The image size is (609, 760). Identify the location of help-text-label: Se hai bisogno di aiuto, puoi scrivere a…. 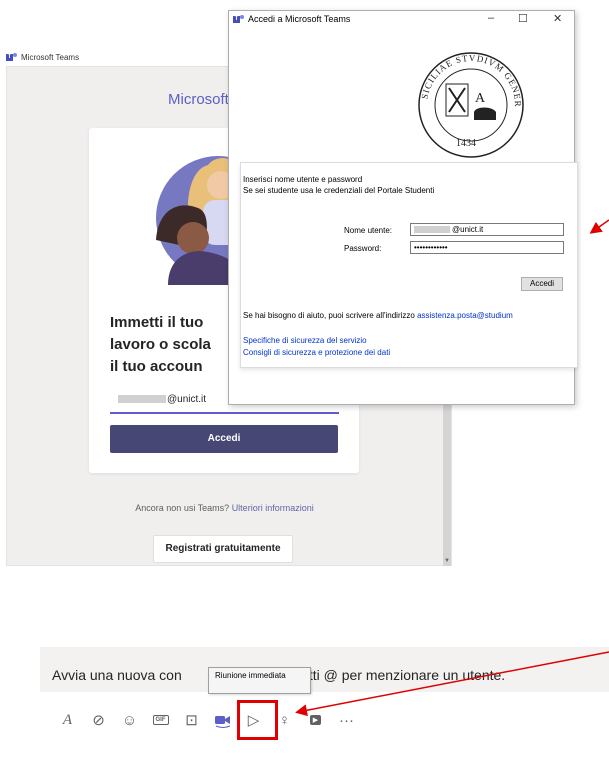
(329, 315).